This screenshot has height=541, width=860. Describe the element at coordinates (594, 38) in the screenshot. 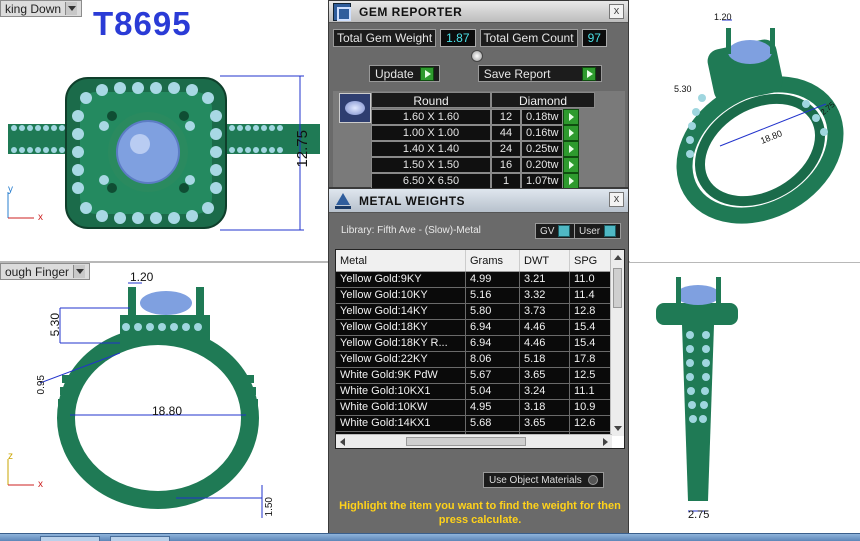

I see `total-count-value: 97` at that location.